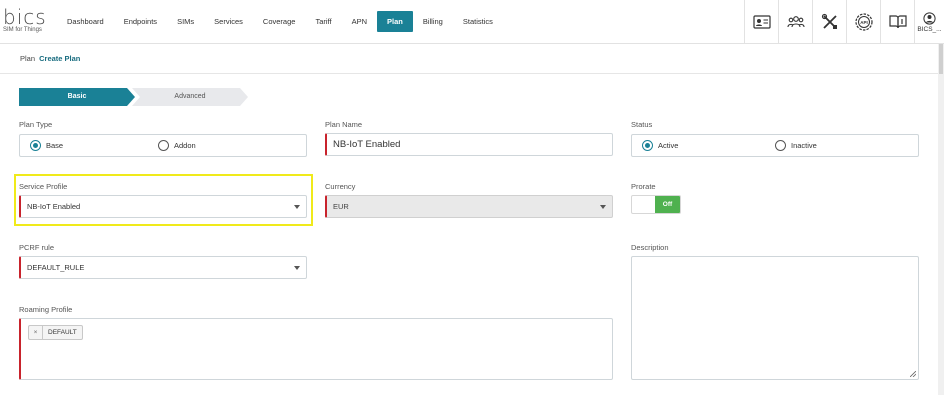  I want to click on pcrf-rule-value: DEFAULT_RULE, so click(56, 267).